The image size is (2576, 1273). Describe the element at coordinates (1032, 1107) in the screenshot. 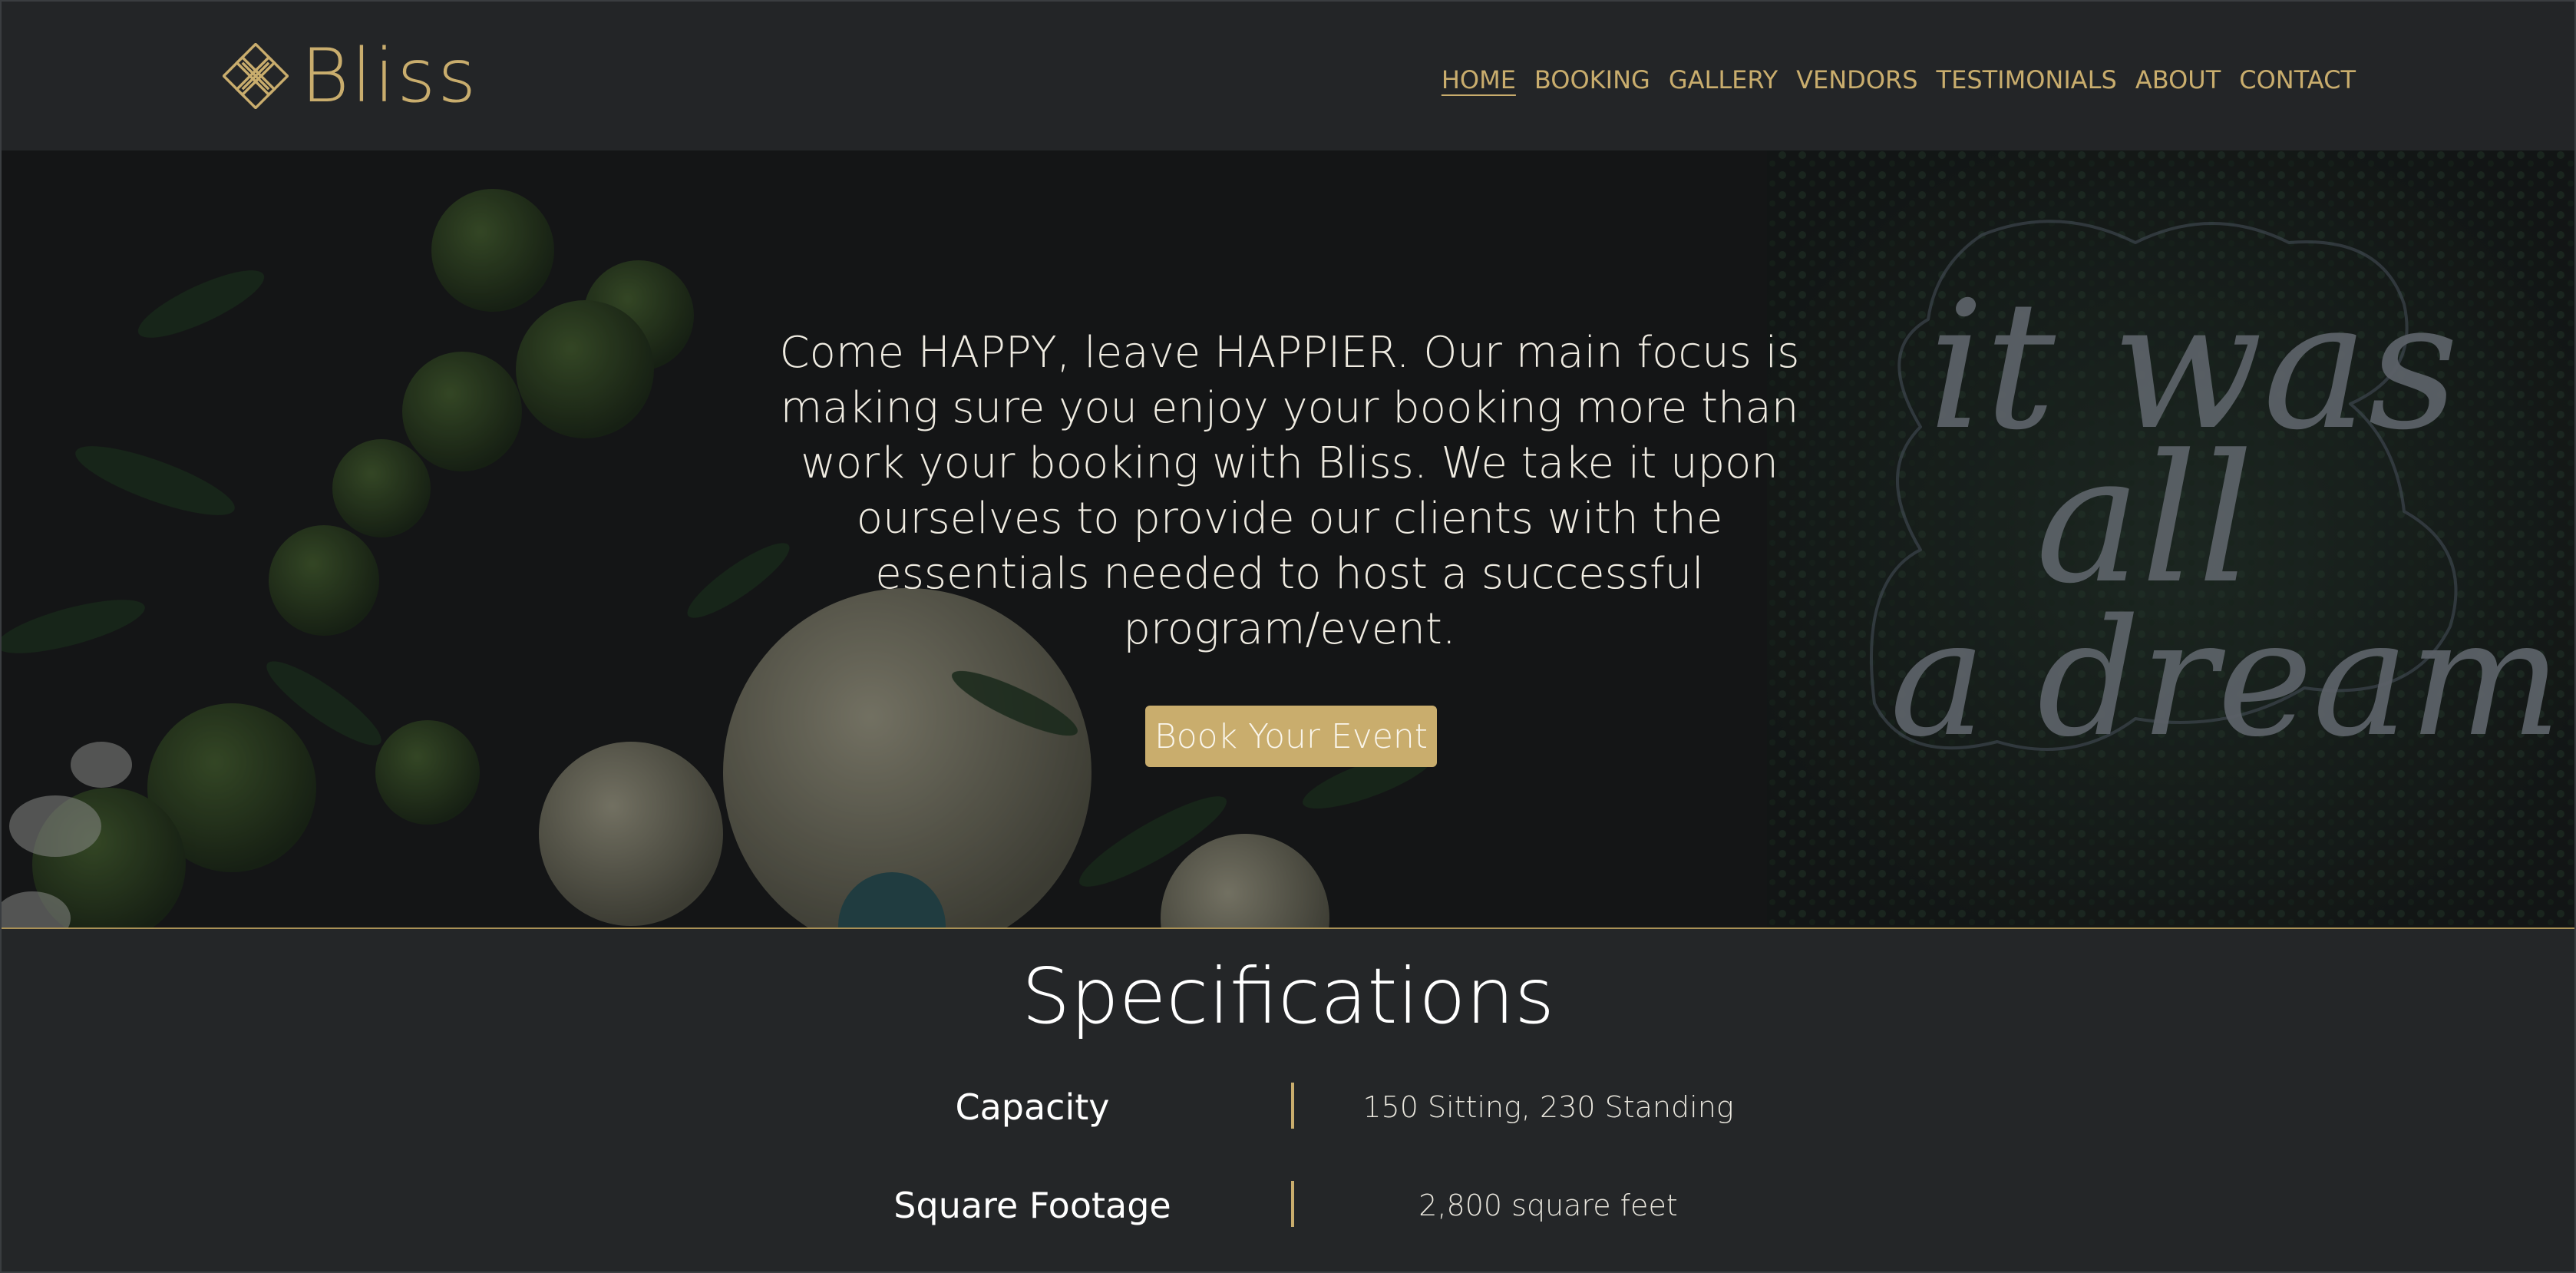

I see `spec-label: Capacity` at that location.